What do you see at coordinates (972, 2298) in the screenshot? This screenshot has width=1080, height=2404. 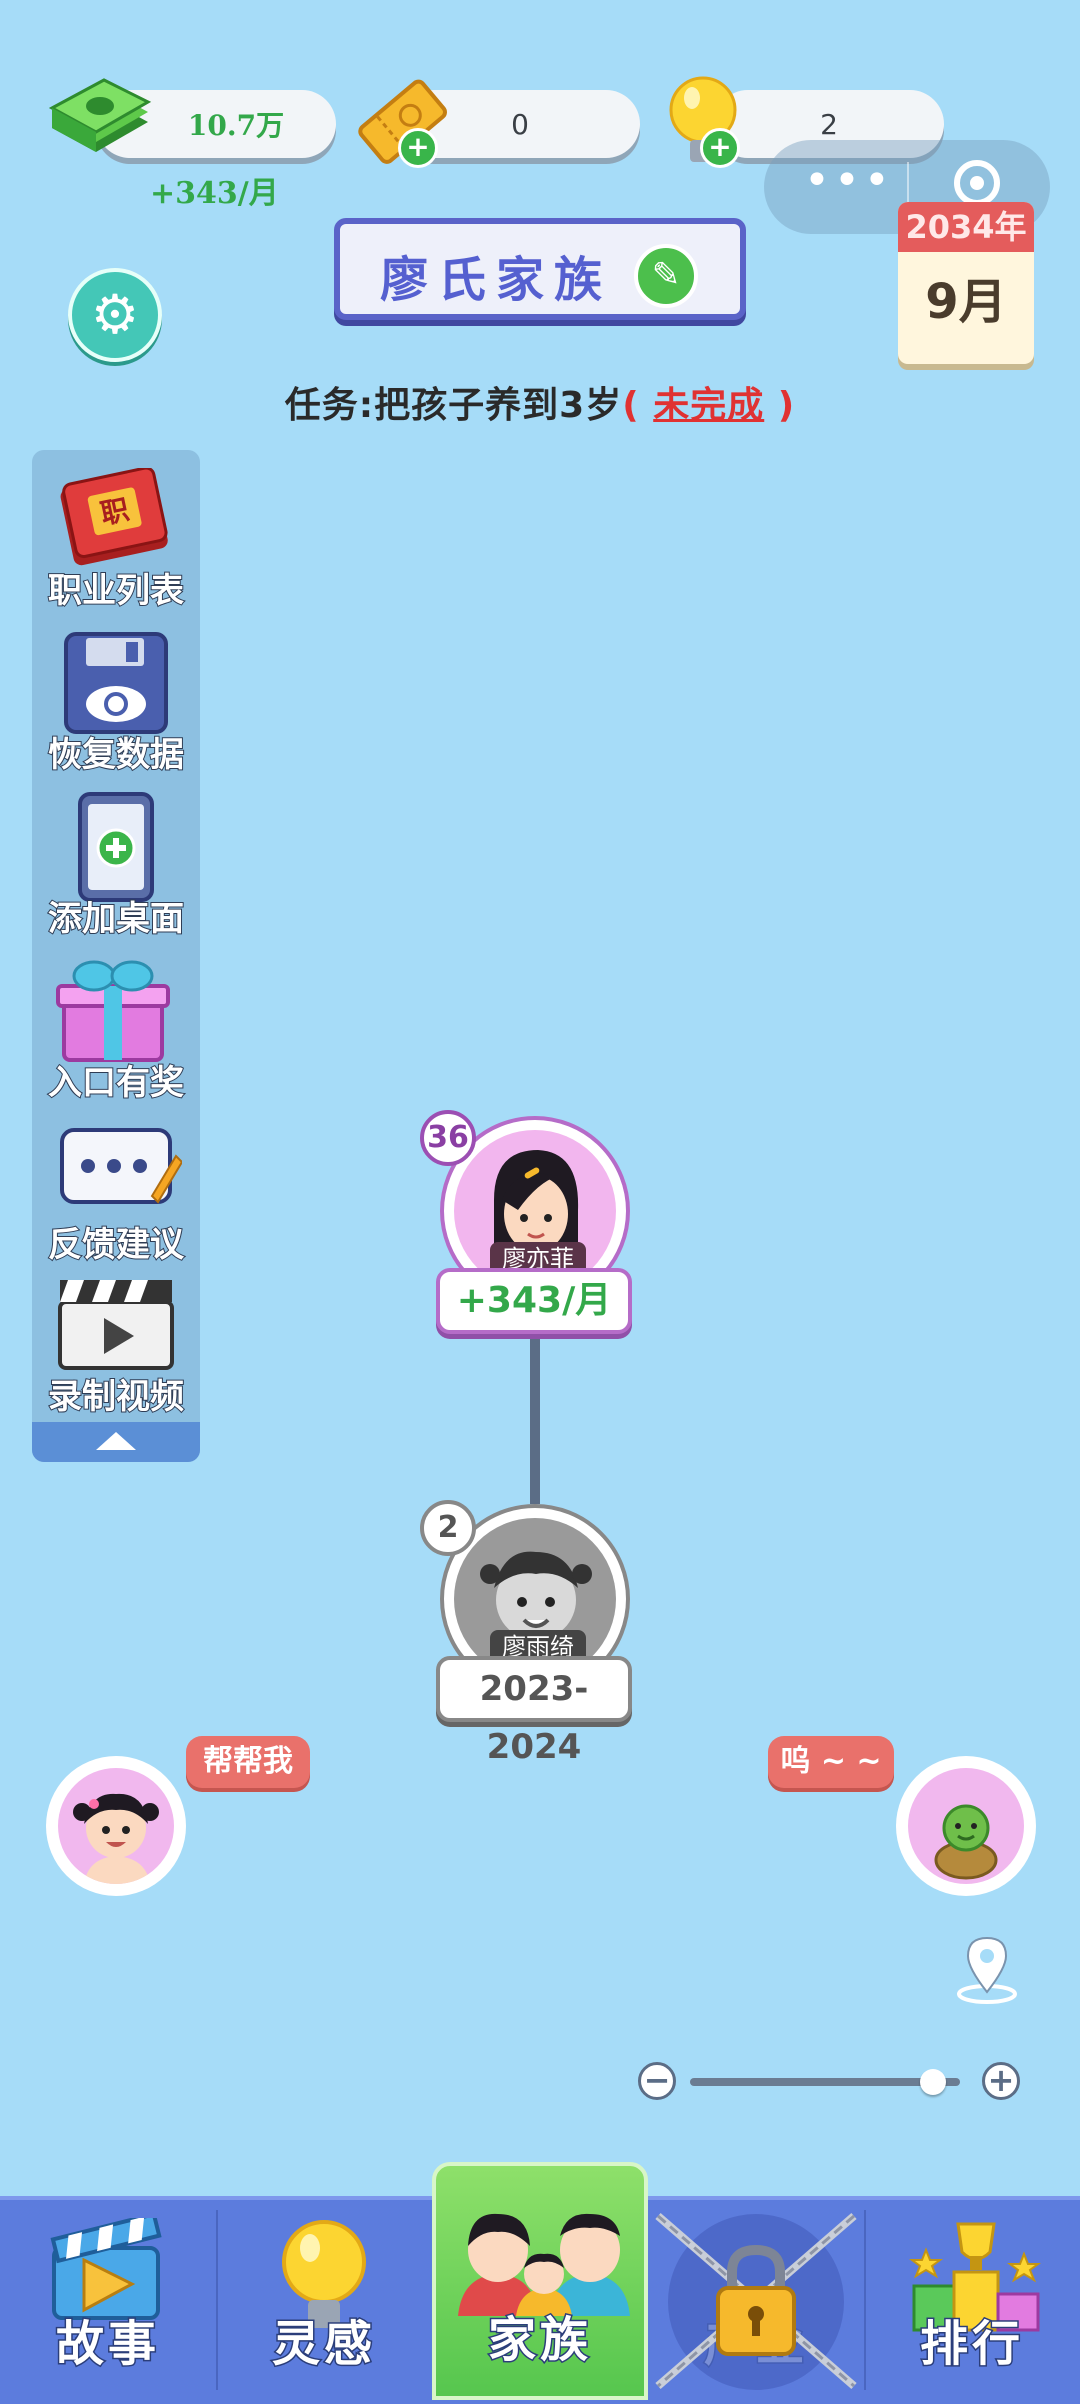 I see `tab-ranking: 排行` at bounding box center [972, 2298].